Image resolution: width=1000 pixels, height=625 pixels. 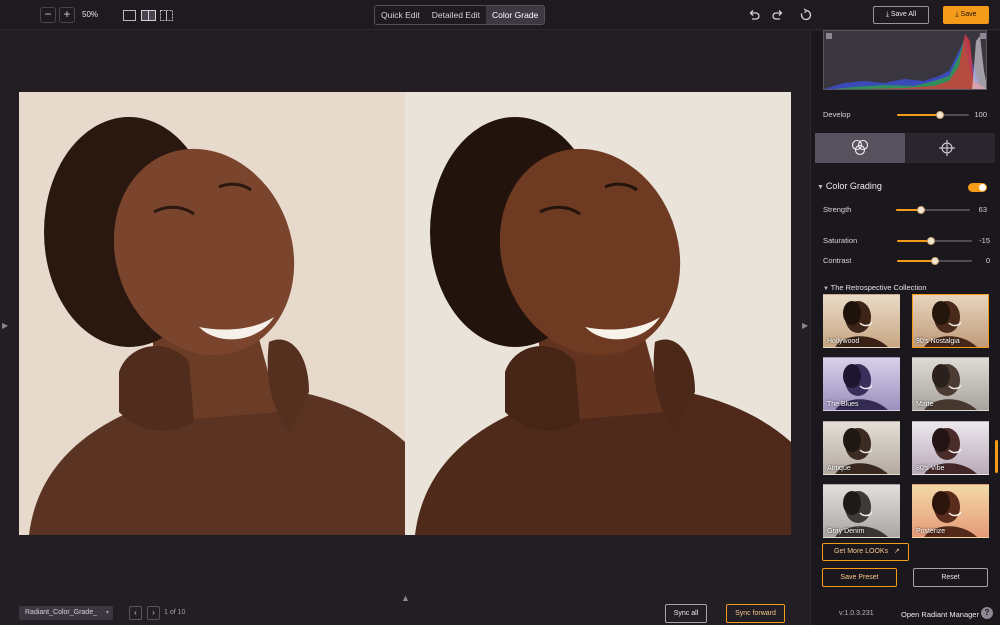 What do you see at coordinates (456, 15) in the screenshot?
I see `tab-detailed-edit: Detailed Edit` at bounding box center [456, 15].